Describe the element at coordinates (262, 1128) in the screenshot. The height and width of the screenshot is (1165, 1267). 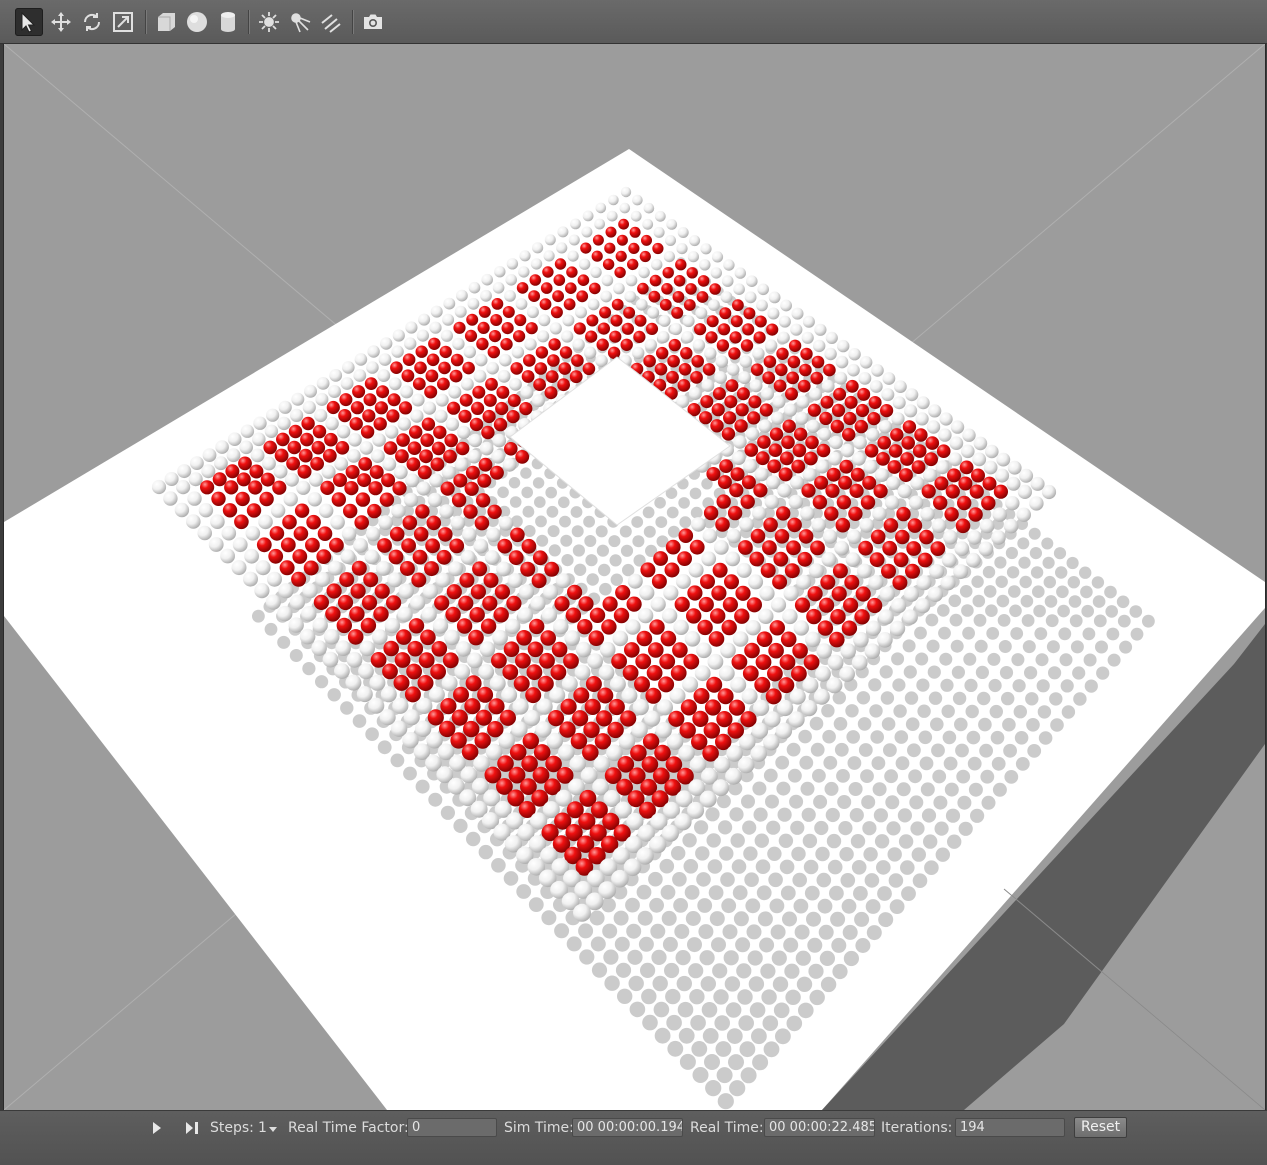
I see `steps-value: 1` at that location.